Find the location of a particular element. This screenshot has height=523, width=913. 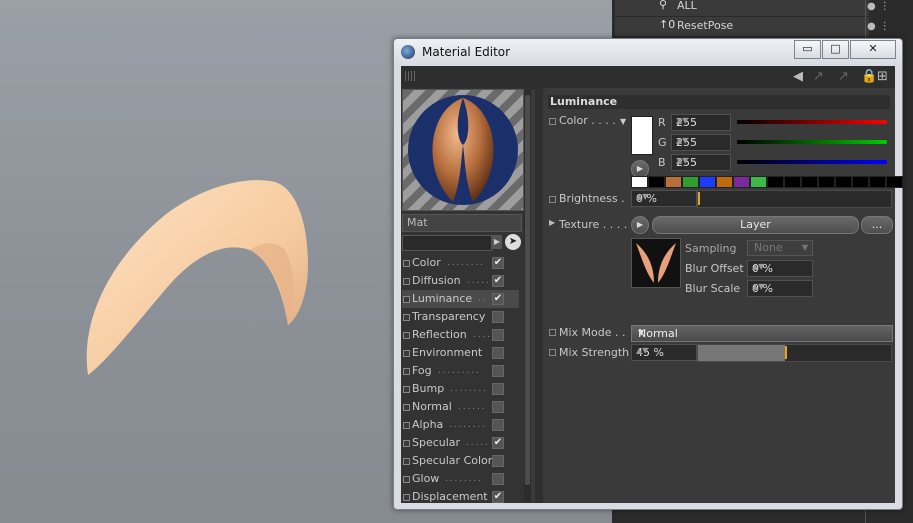

blur-offset-field: 0 % ▲▼ is located at coordinates (780, 268).